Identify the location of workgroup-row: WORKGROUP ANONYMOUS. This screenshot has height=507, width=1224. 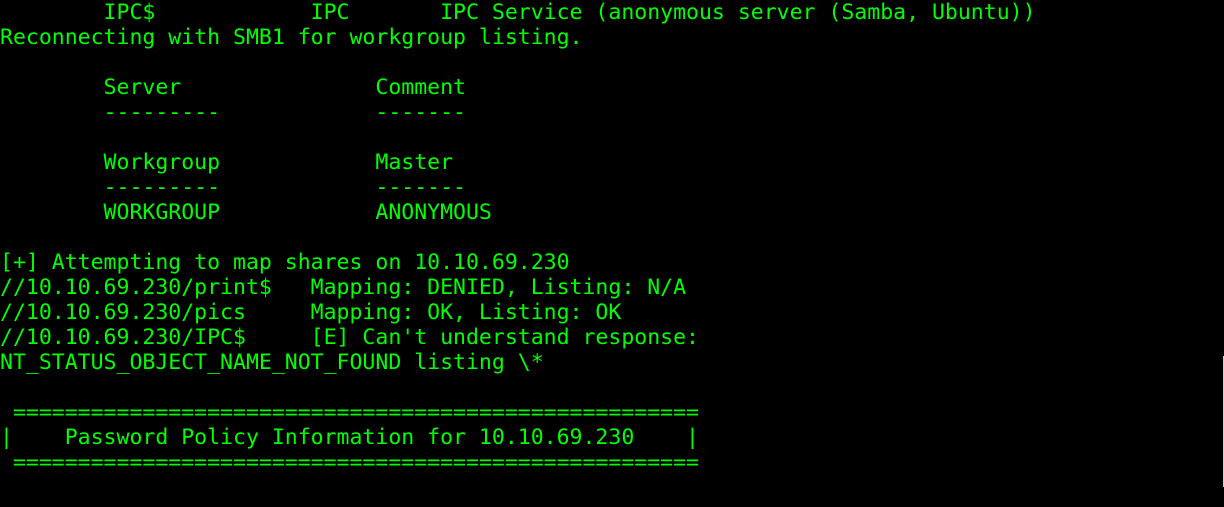
(246, 212).